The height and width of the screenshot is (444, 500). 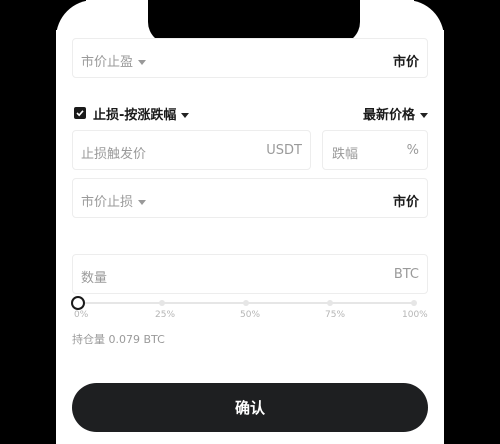 I want to click on confirm-button: 确认, so click(x=250, y=407).